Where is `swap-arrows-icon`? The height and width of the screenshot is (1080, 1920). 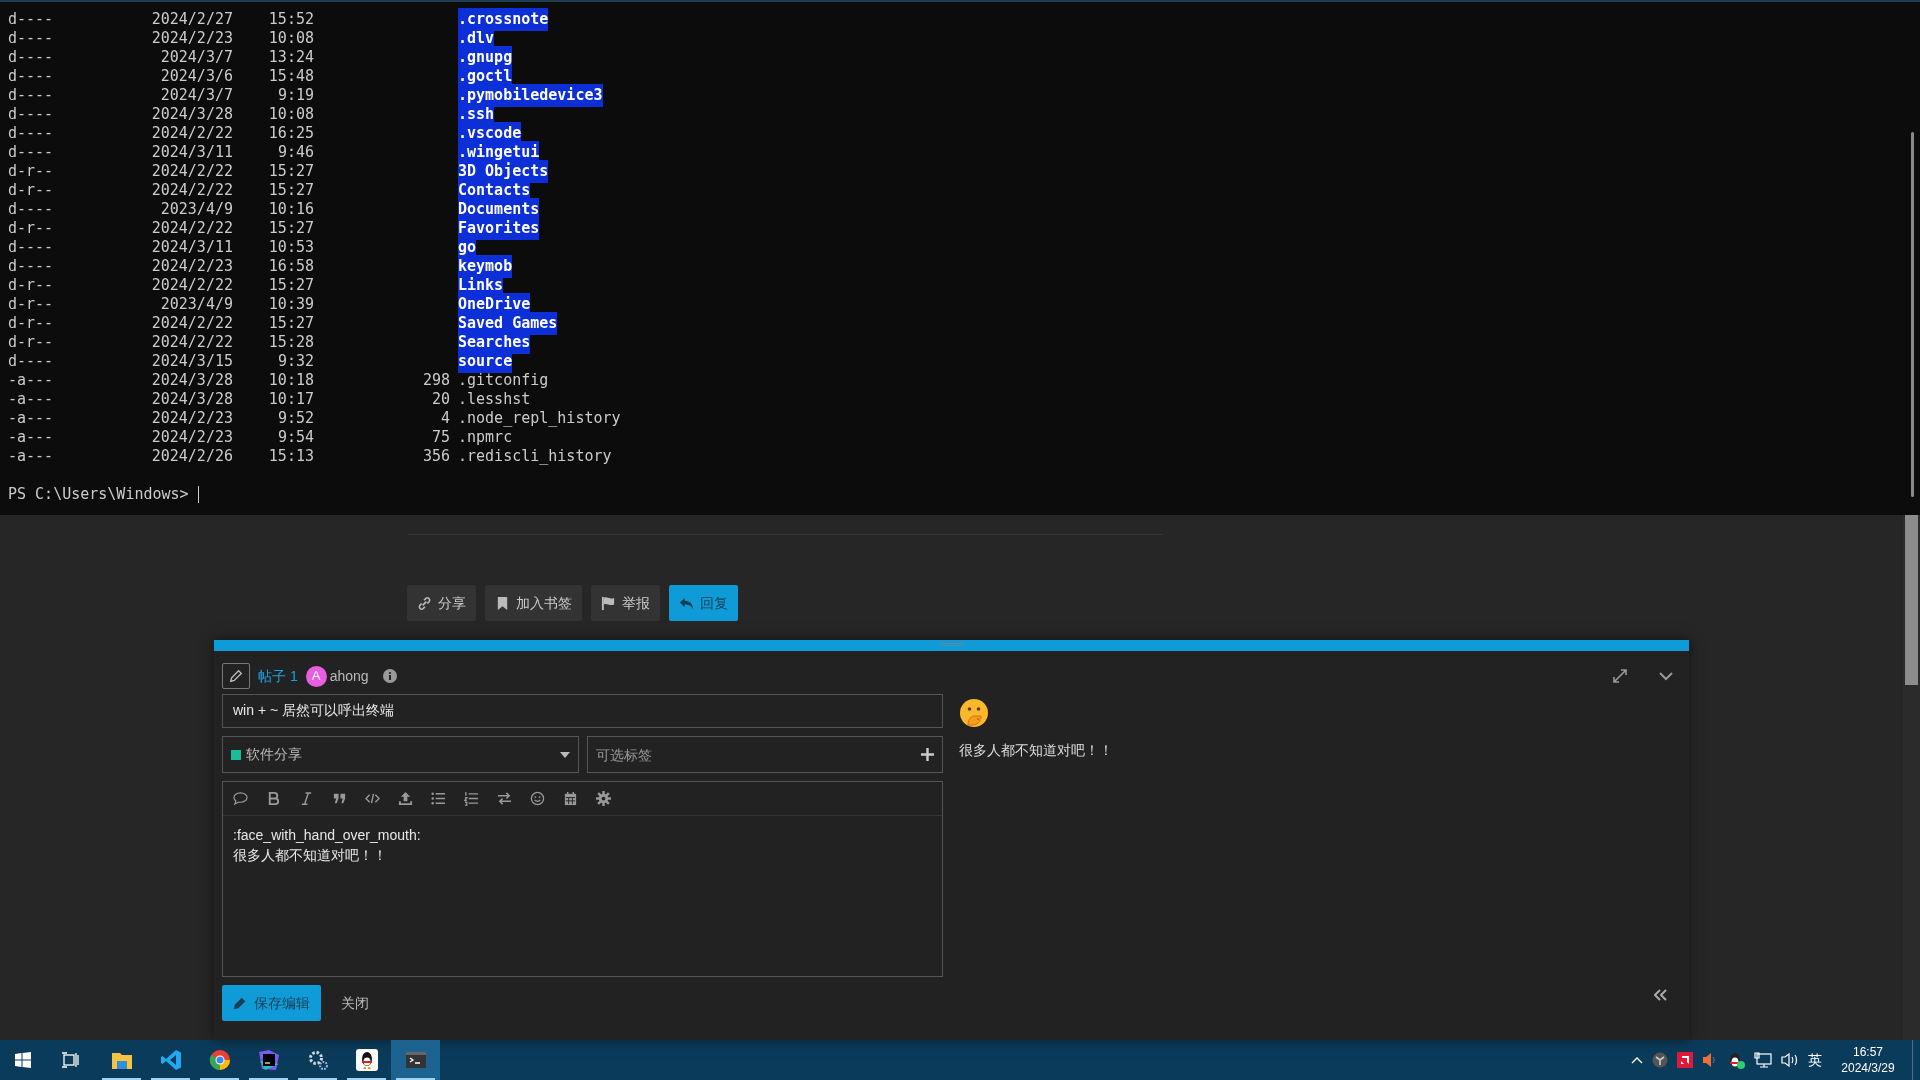 swap-arrows-icon is located at coordinates (504, 798).